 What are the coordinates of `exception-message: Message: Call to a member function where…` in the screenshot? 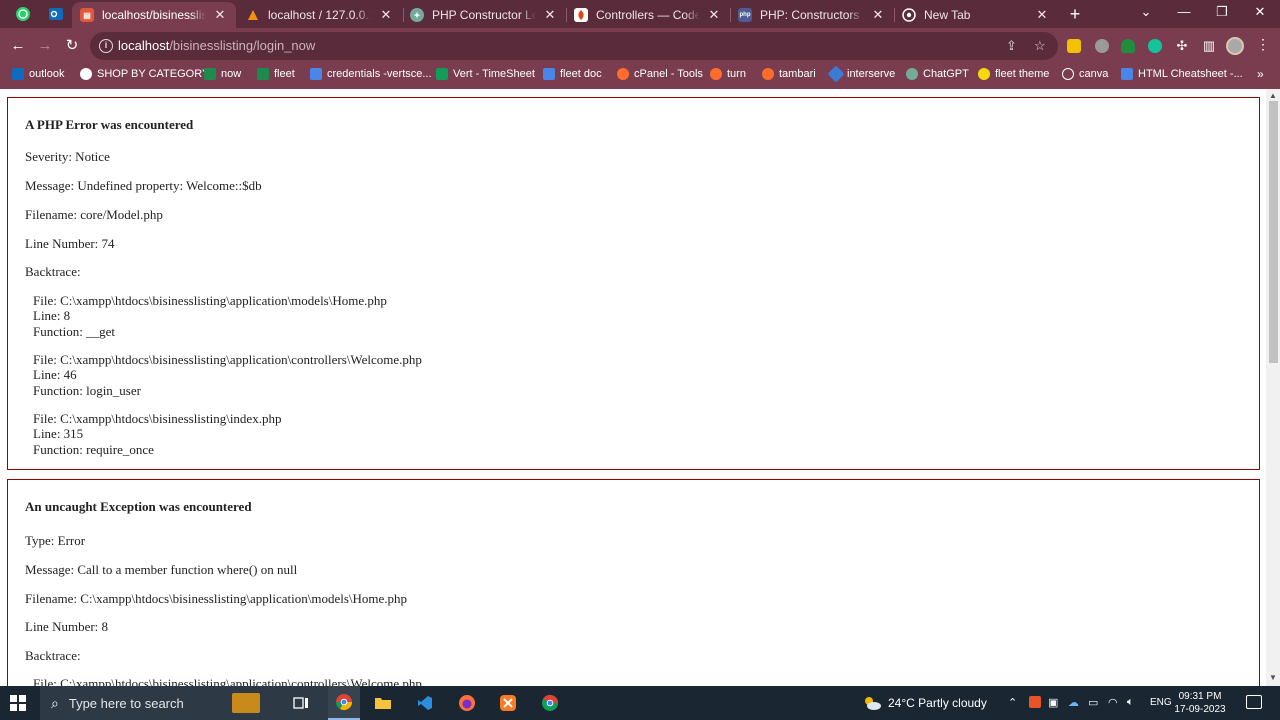 It's located at (161, 569).